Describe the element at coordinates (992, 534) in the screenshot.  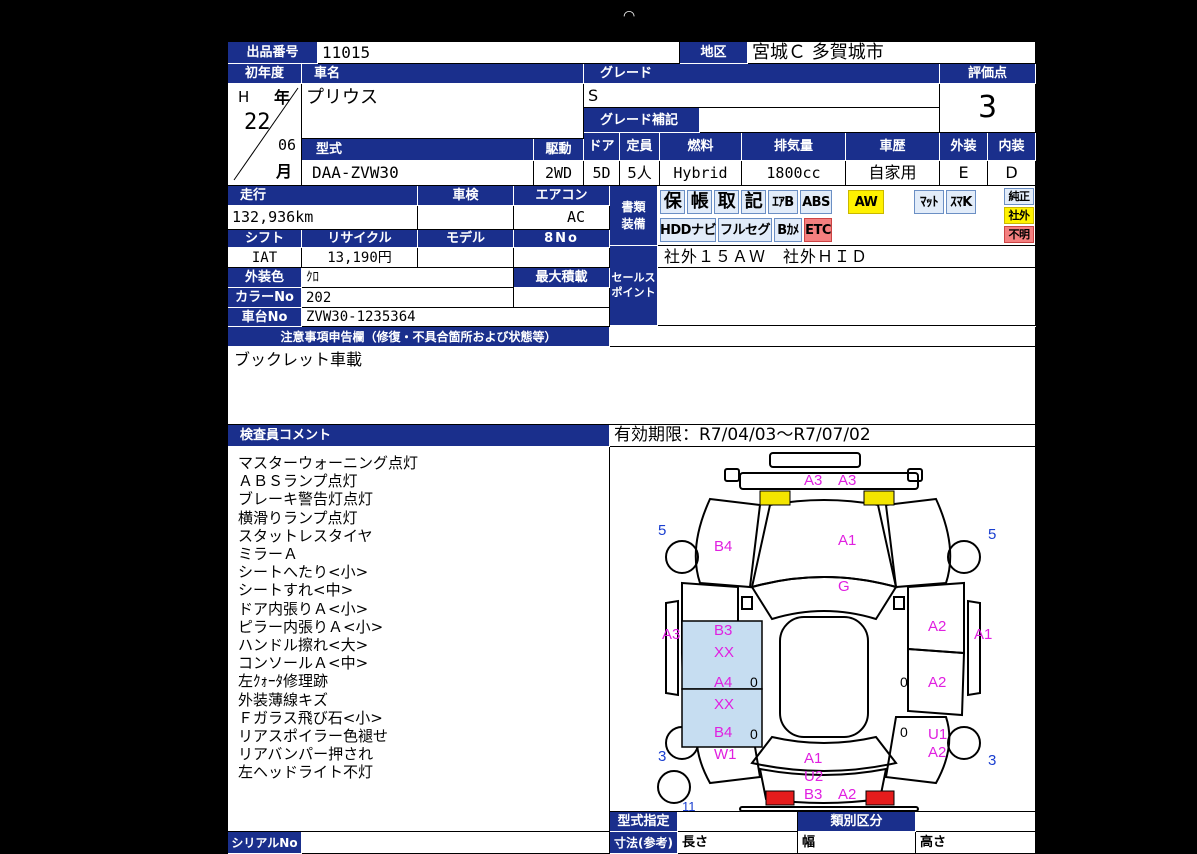
I see `panel-front-right: 5` at that location.